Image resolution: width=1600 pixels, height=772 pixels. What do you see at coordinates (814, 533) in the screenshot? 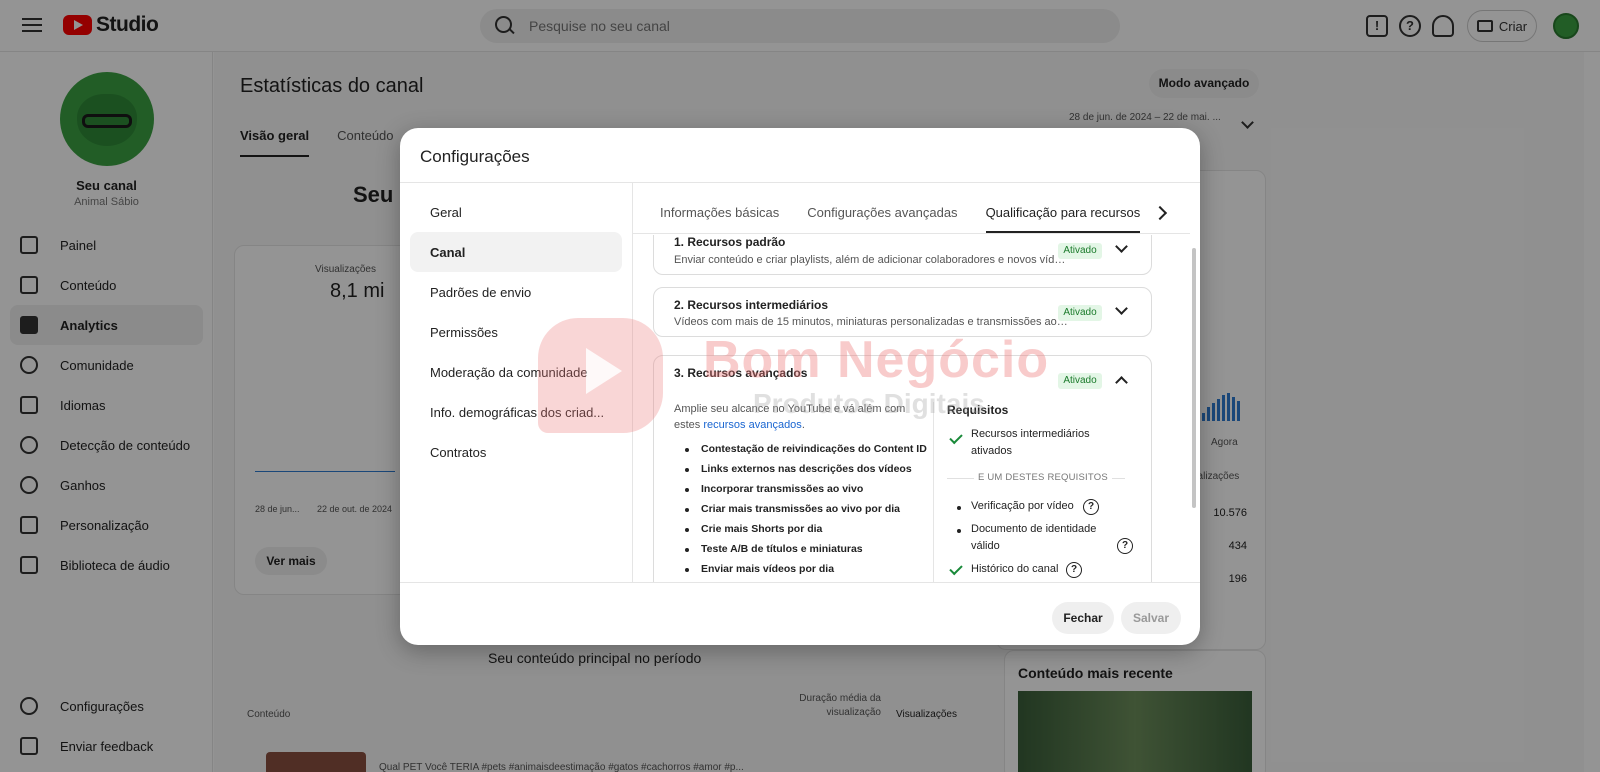
I see `list-item: Crie mais Shorts por dia` at bounding box center [814, 533].